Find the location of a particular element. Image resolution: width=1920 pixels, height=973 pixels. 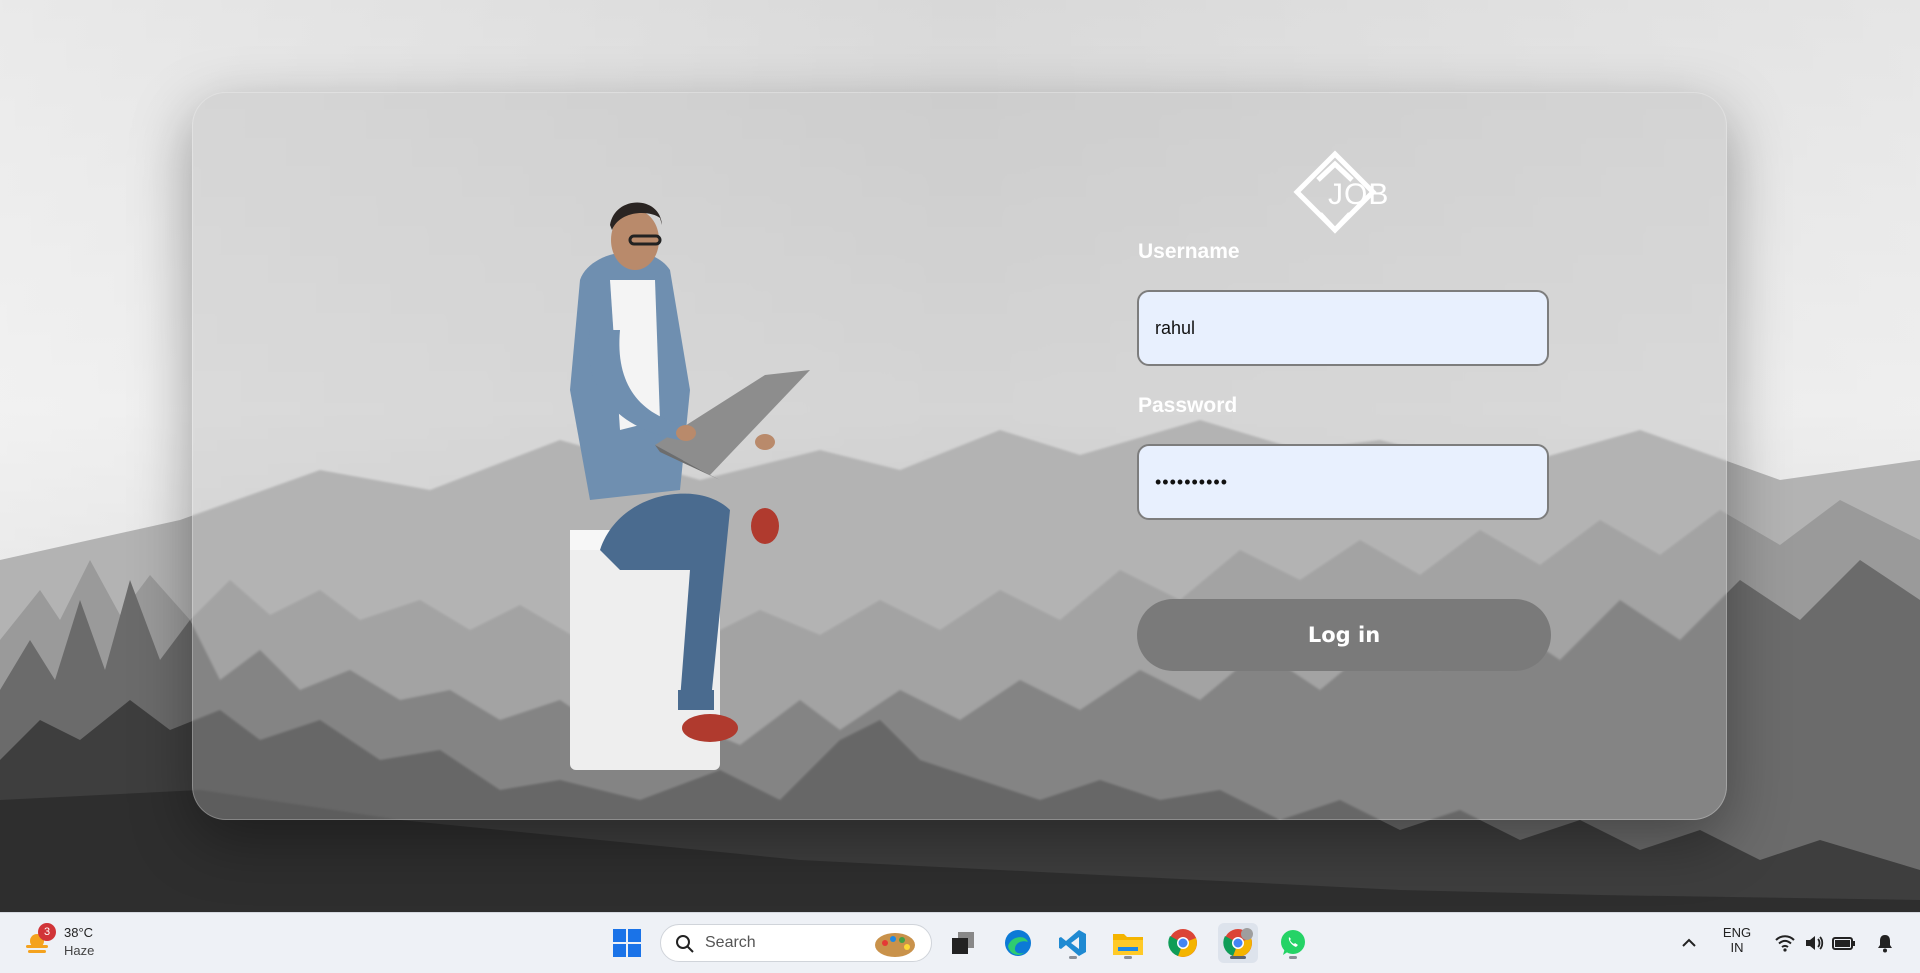

paint-palette-icon is located at coordinates (895, 945).